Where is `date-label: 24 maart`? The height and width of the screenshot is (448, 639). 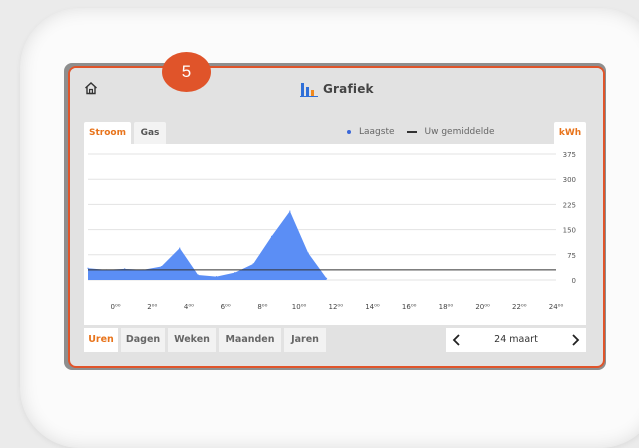 date-label: 24 maart is located at coordinates (516, 339).